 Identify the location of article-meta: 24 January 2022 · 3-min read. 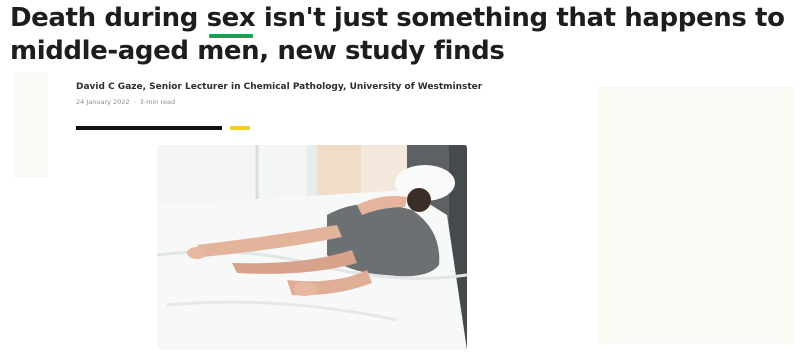
(125, 102).